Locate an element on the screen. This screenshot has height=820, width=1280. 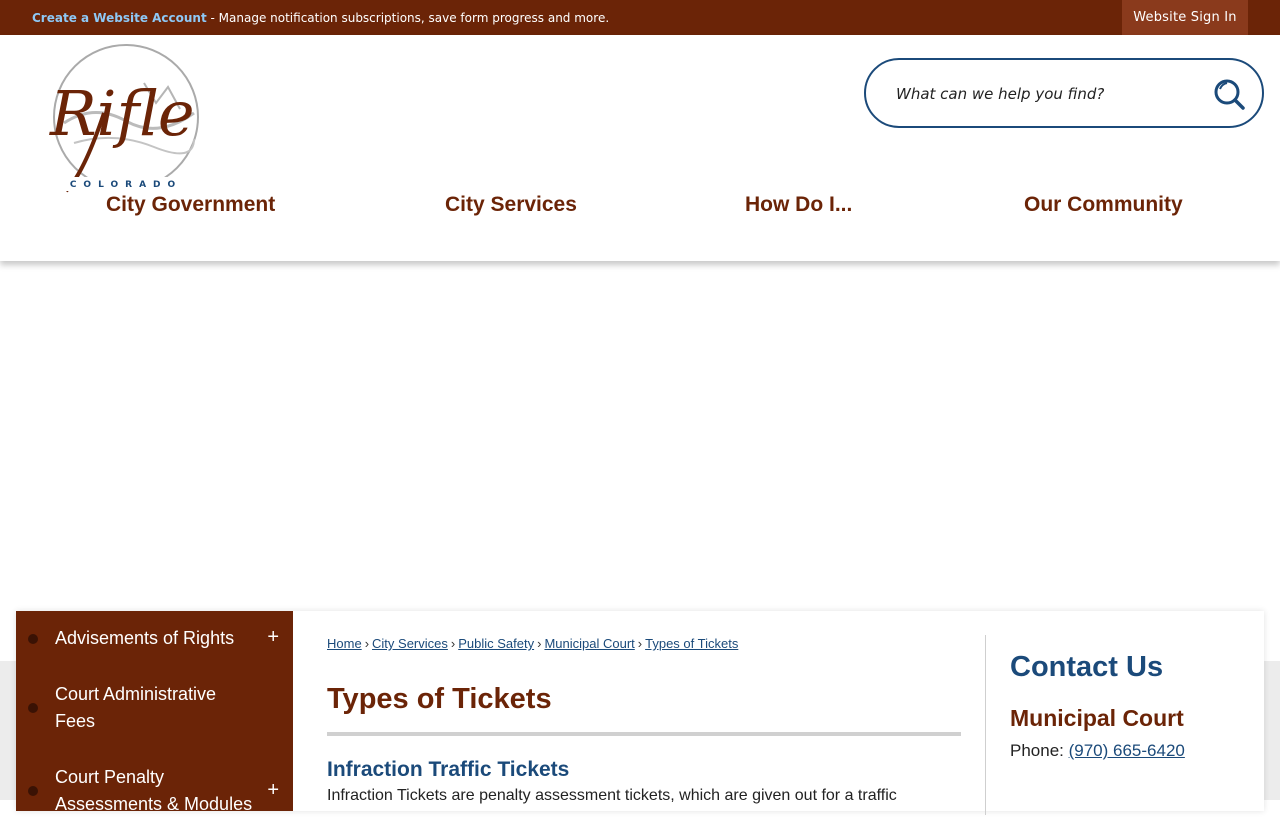
column-divider is located at coordinates (985, 725).